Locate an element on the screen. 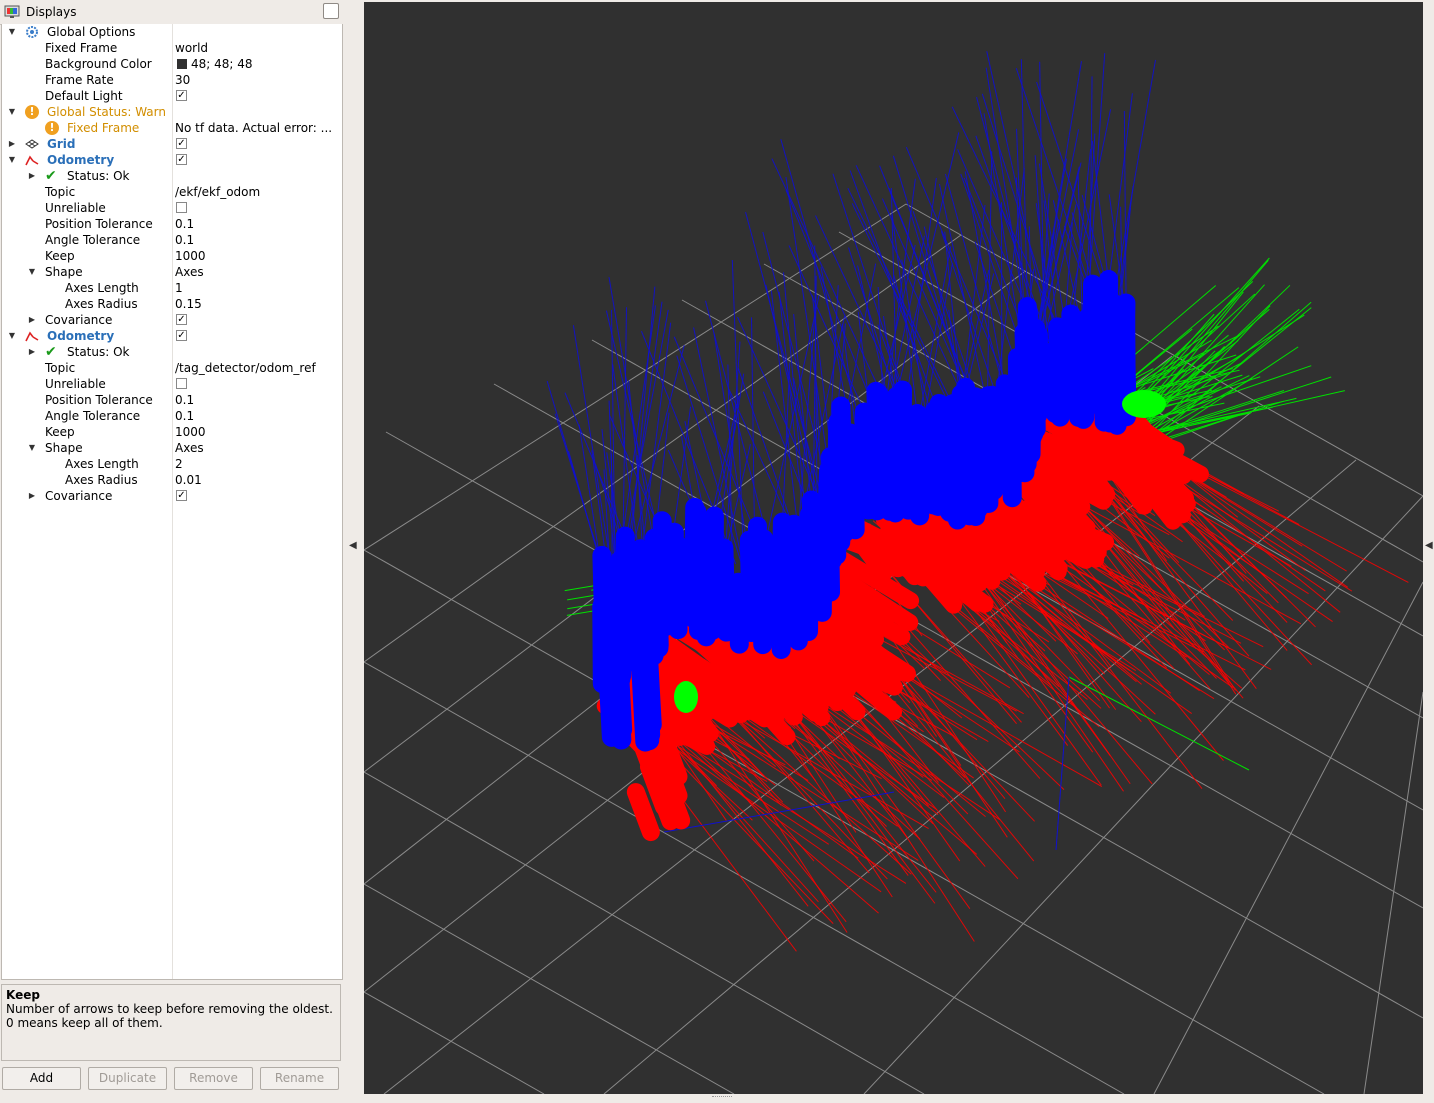 This screenshot has width=1434, height=1103. axes-radius-2-value: 0.01 is located at coordinates (188, 480).